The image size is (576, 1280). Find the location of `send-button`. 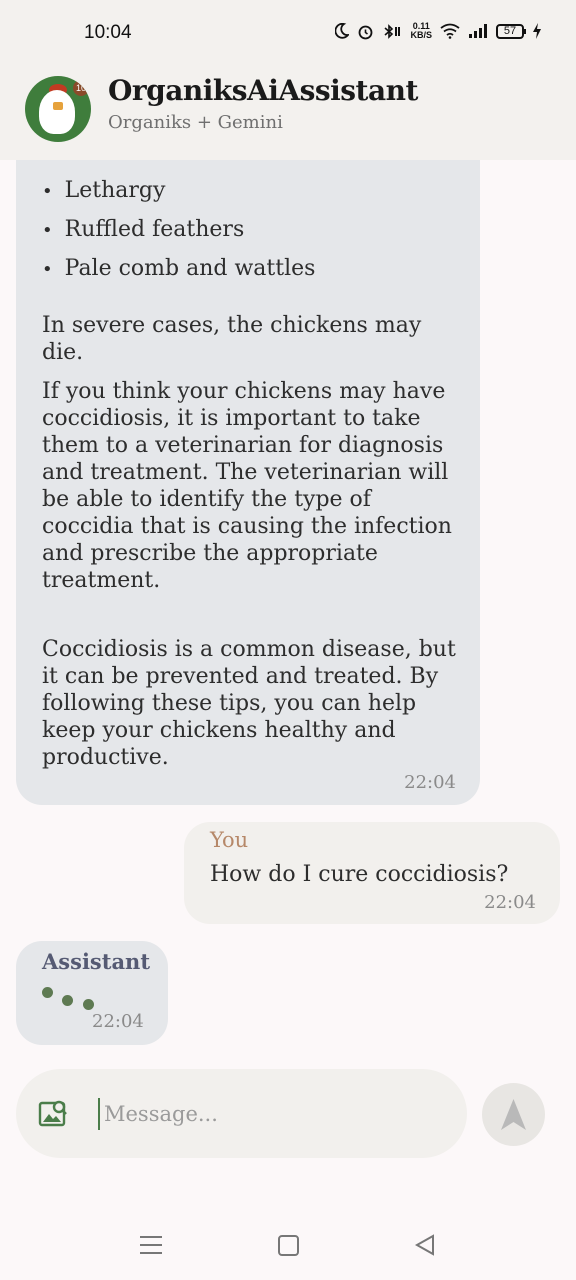

send-button is located at coordinates (513, 1114).